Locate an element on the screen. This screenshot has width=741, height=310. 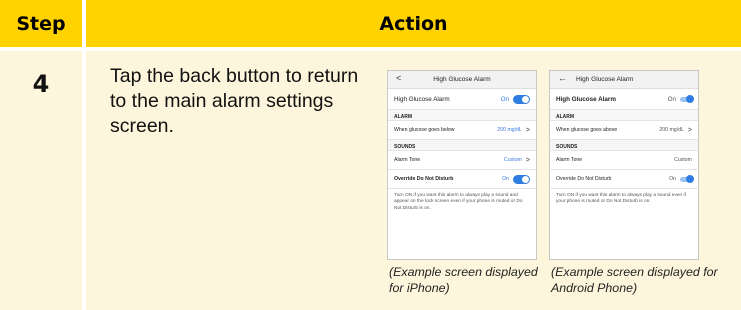
android-title-bar: ← High Glucose Alarm is located at coordinates (624, 80).